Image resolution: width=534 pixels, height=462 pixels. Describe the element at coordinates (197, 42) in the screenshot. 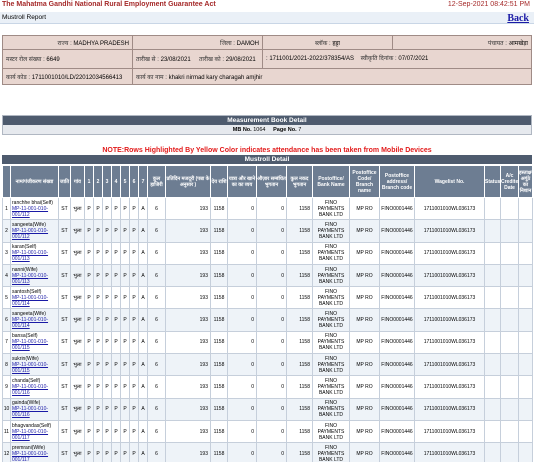

I see `district-cell: जिला : DAMOH` at that location.